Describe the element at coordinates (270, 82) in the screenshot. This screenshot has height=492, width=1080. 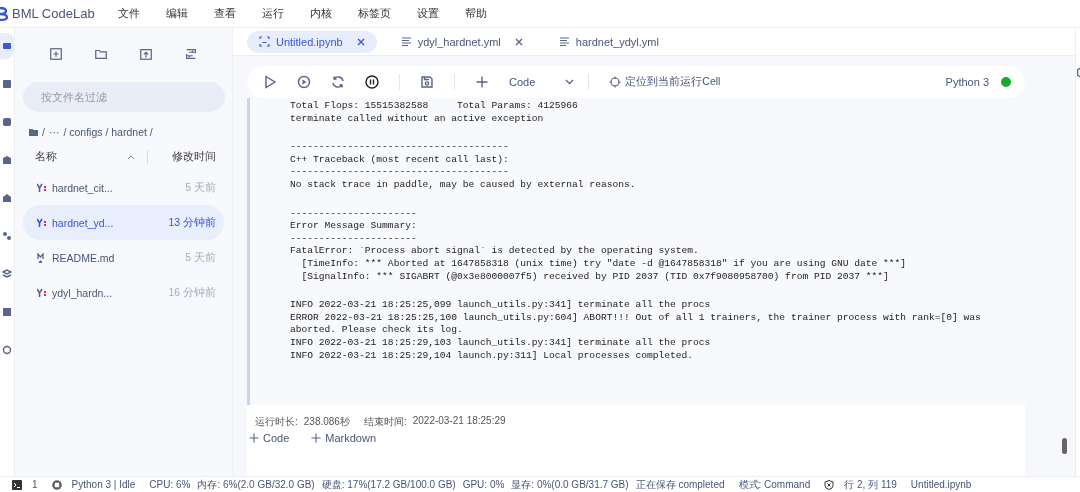
I see `run-icon` at that location.